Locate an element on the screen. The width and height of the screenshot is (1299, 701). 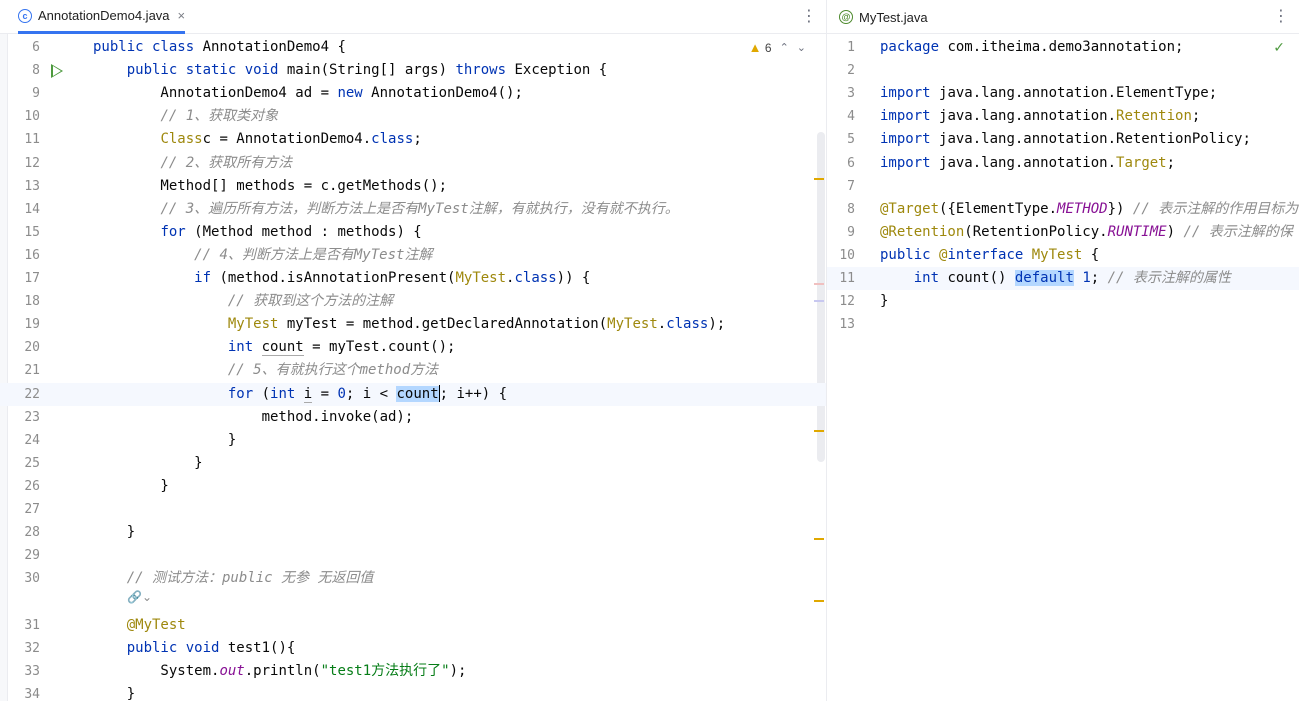
line-number: 29 is located at coordinates (20, 555).